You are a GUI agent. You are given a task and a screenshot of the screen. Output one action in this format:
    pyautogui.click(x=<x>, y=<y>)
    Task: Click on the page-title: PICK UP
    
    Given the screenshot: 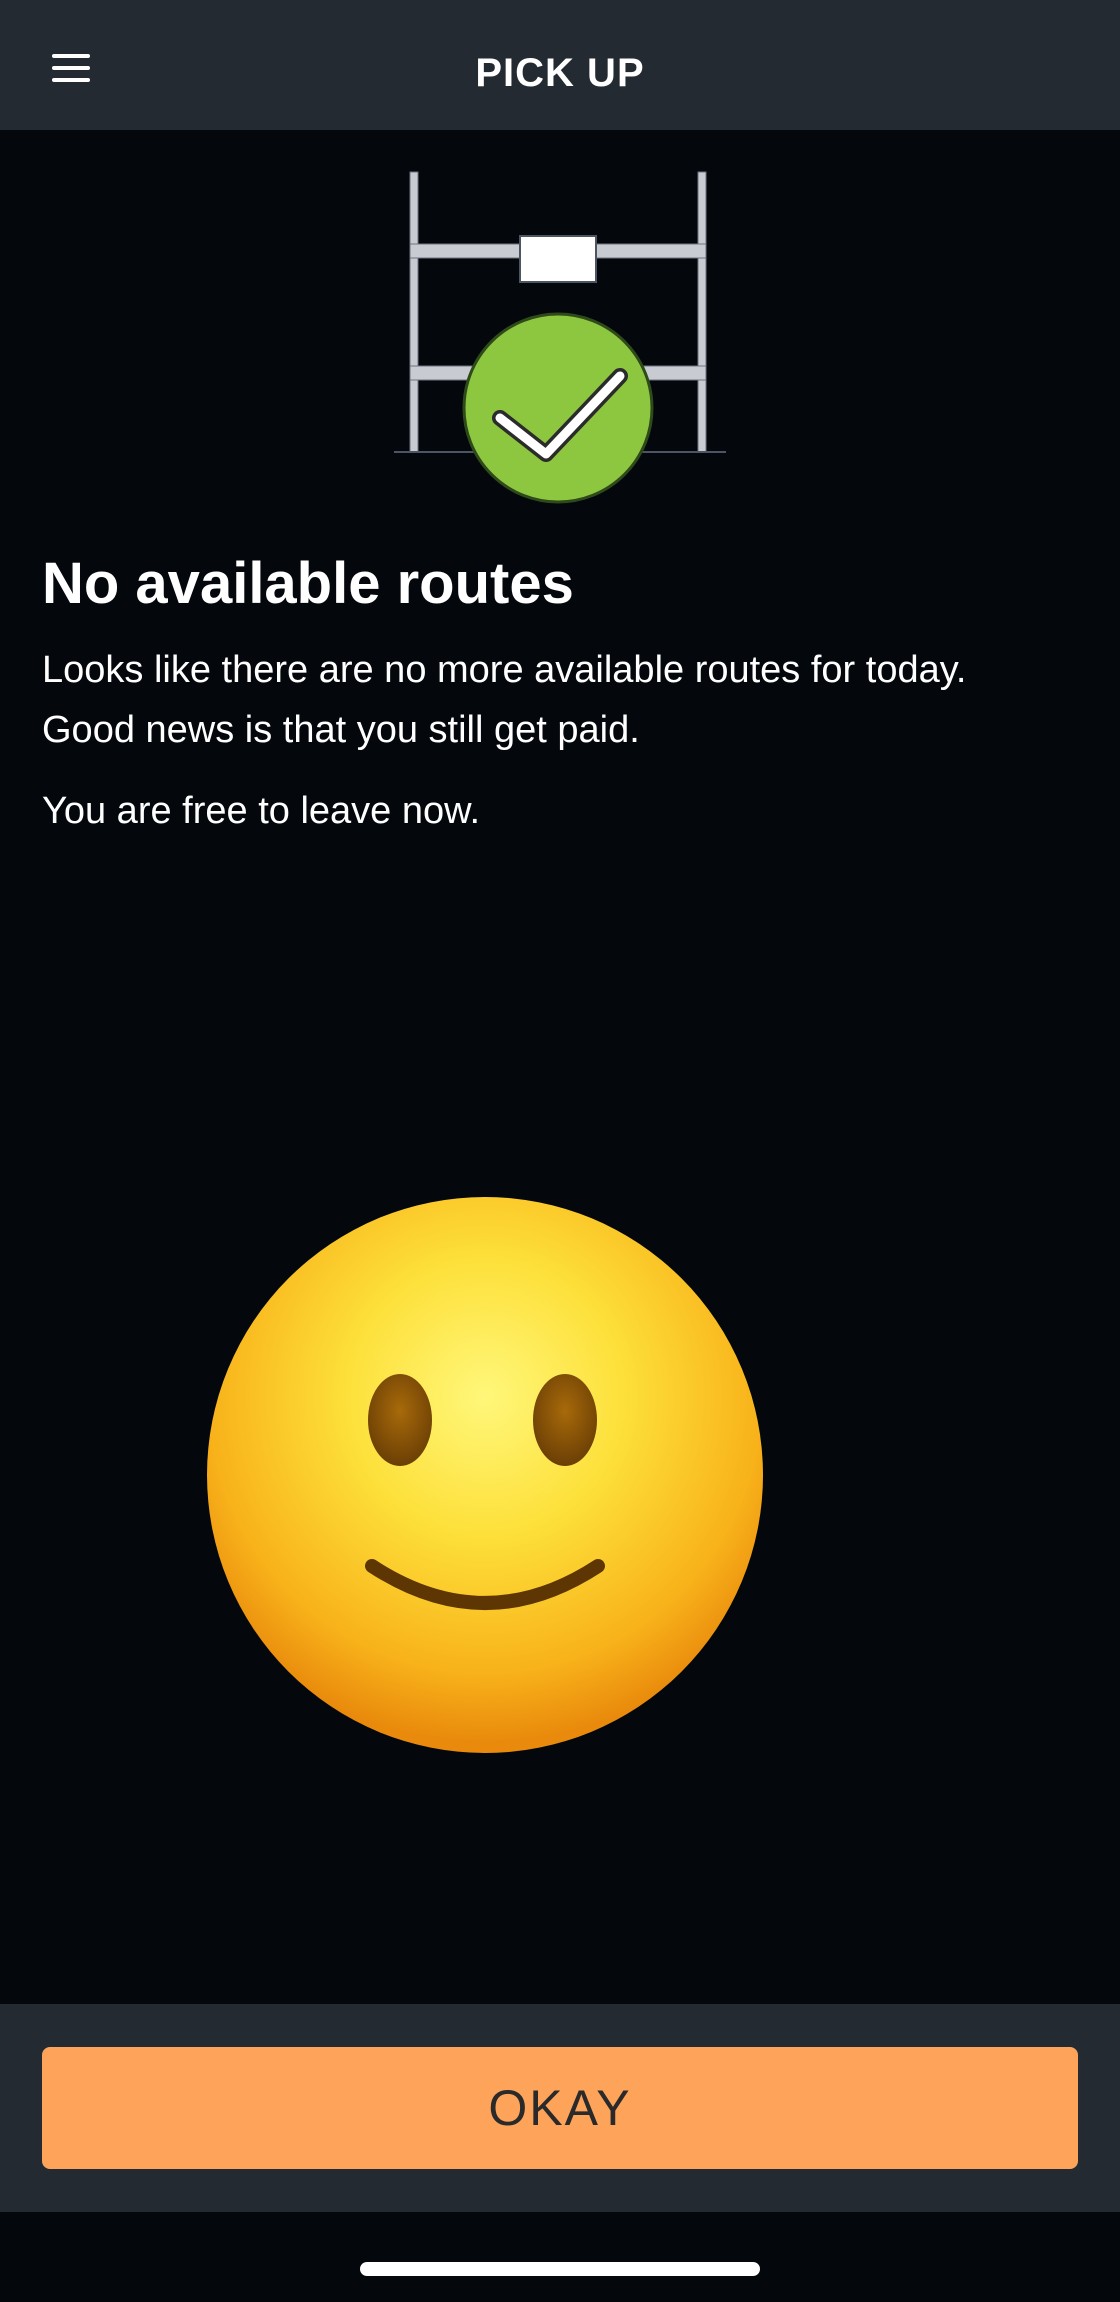 What is the action you would take?
    pyautogui.click(x=560, y=73)
    